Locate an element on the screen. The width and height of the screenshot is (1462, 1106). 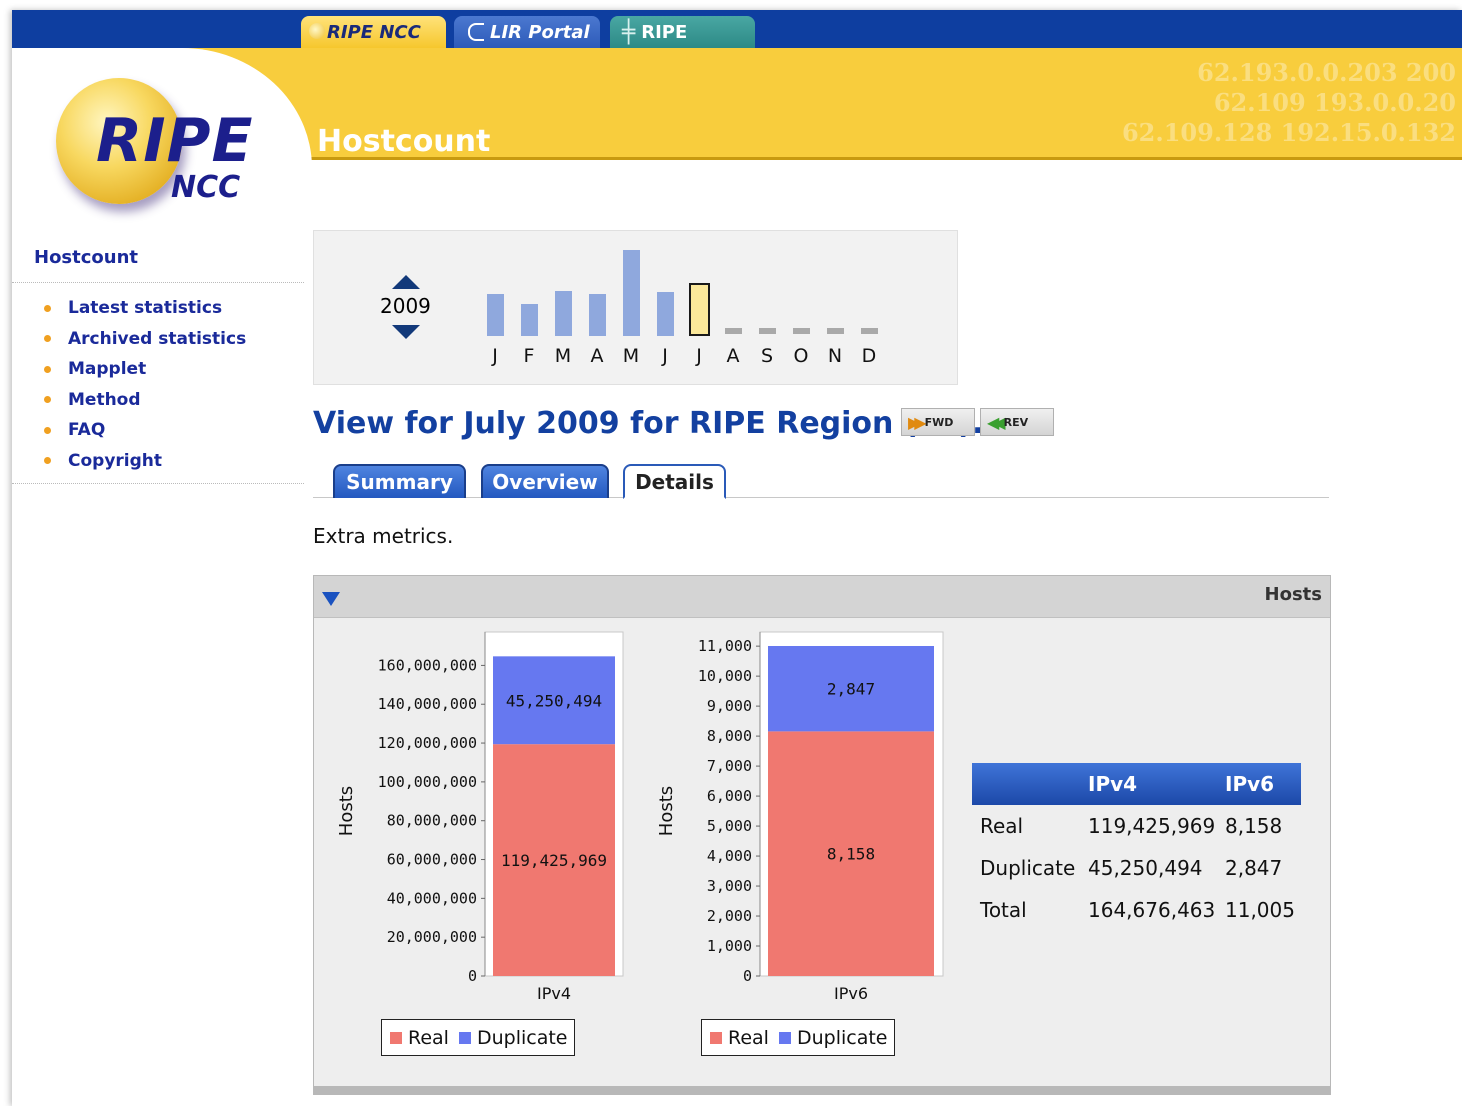
tab-summary: Summary is located at coordinates (399, 481).